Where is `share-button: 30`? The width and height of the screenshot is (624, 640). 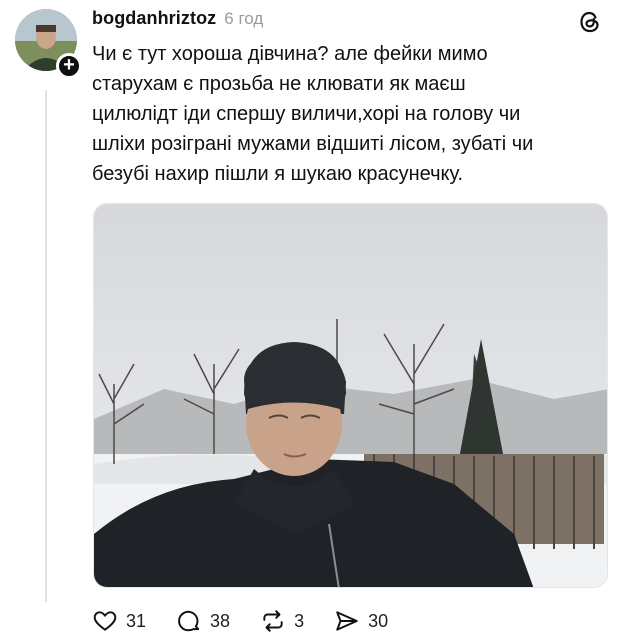 share-button: 30 is located at coordinates (361, 621).